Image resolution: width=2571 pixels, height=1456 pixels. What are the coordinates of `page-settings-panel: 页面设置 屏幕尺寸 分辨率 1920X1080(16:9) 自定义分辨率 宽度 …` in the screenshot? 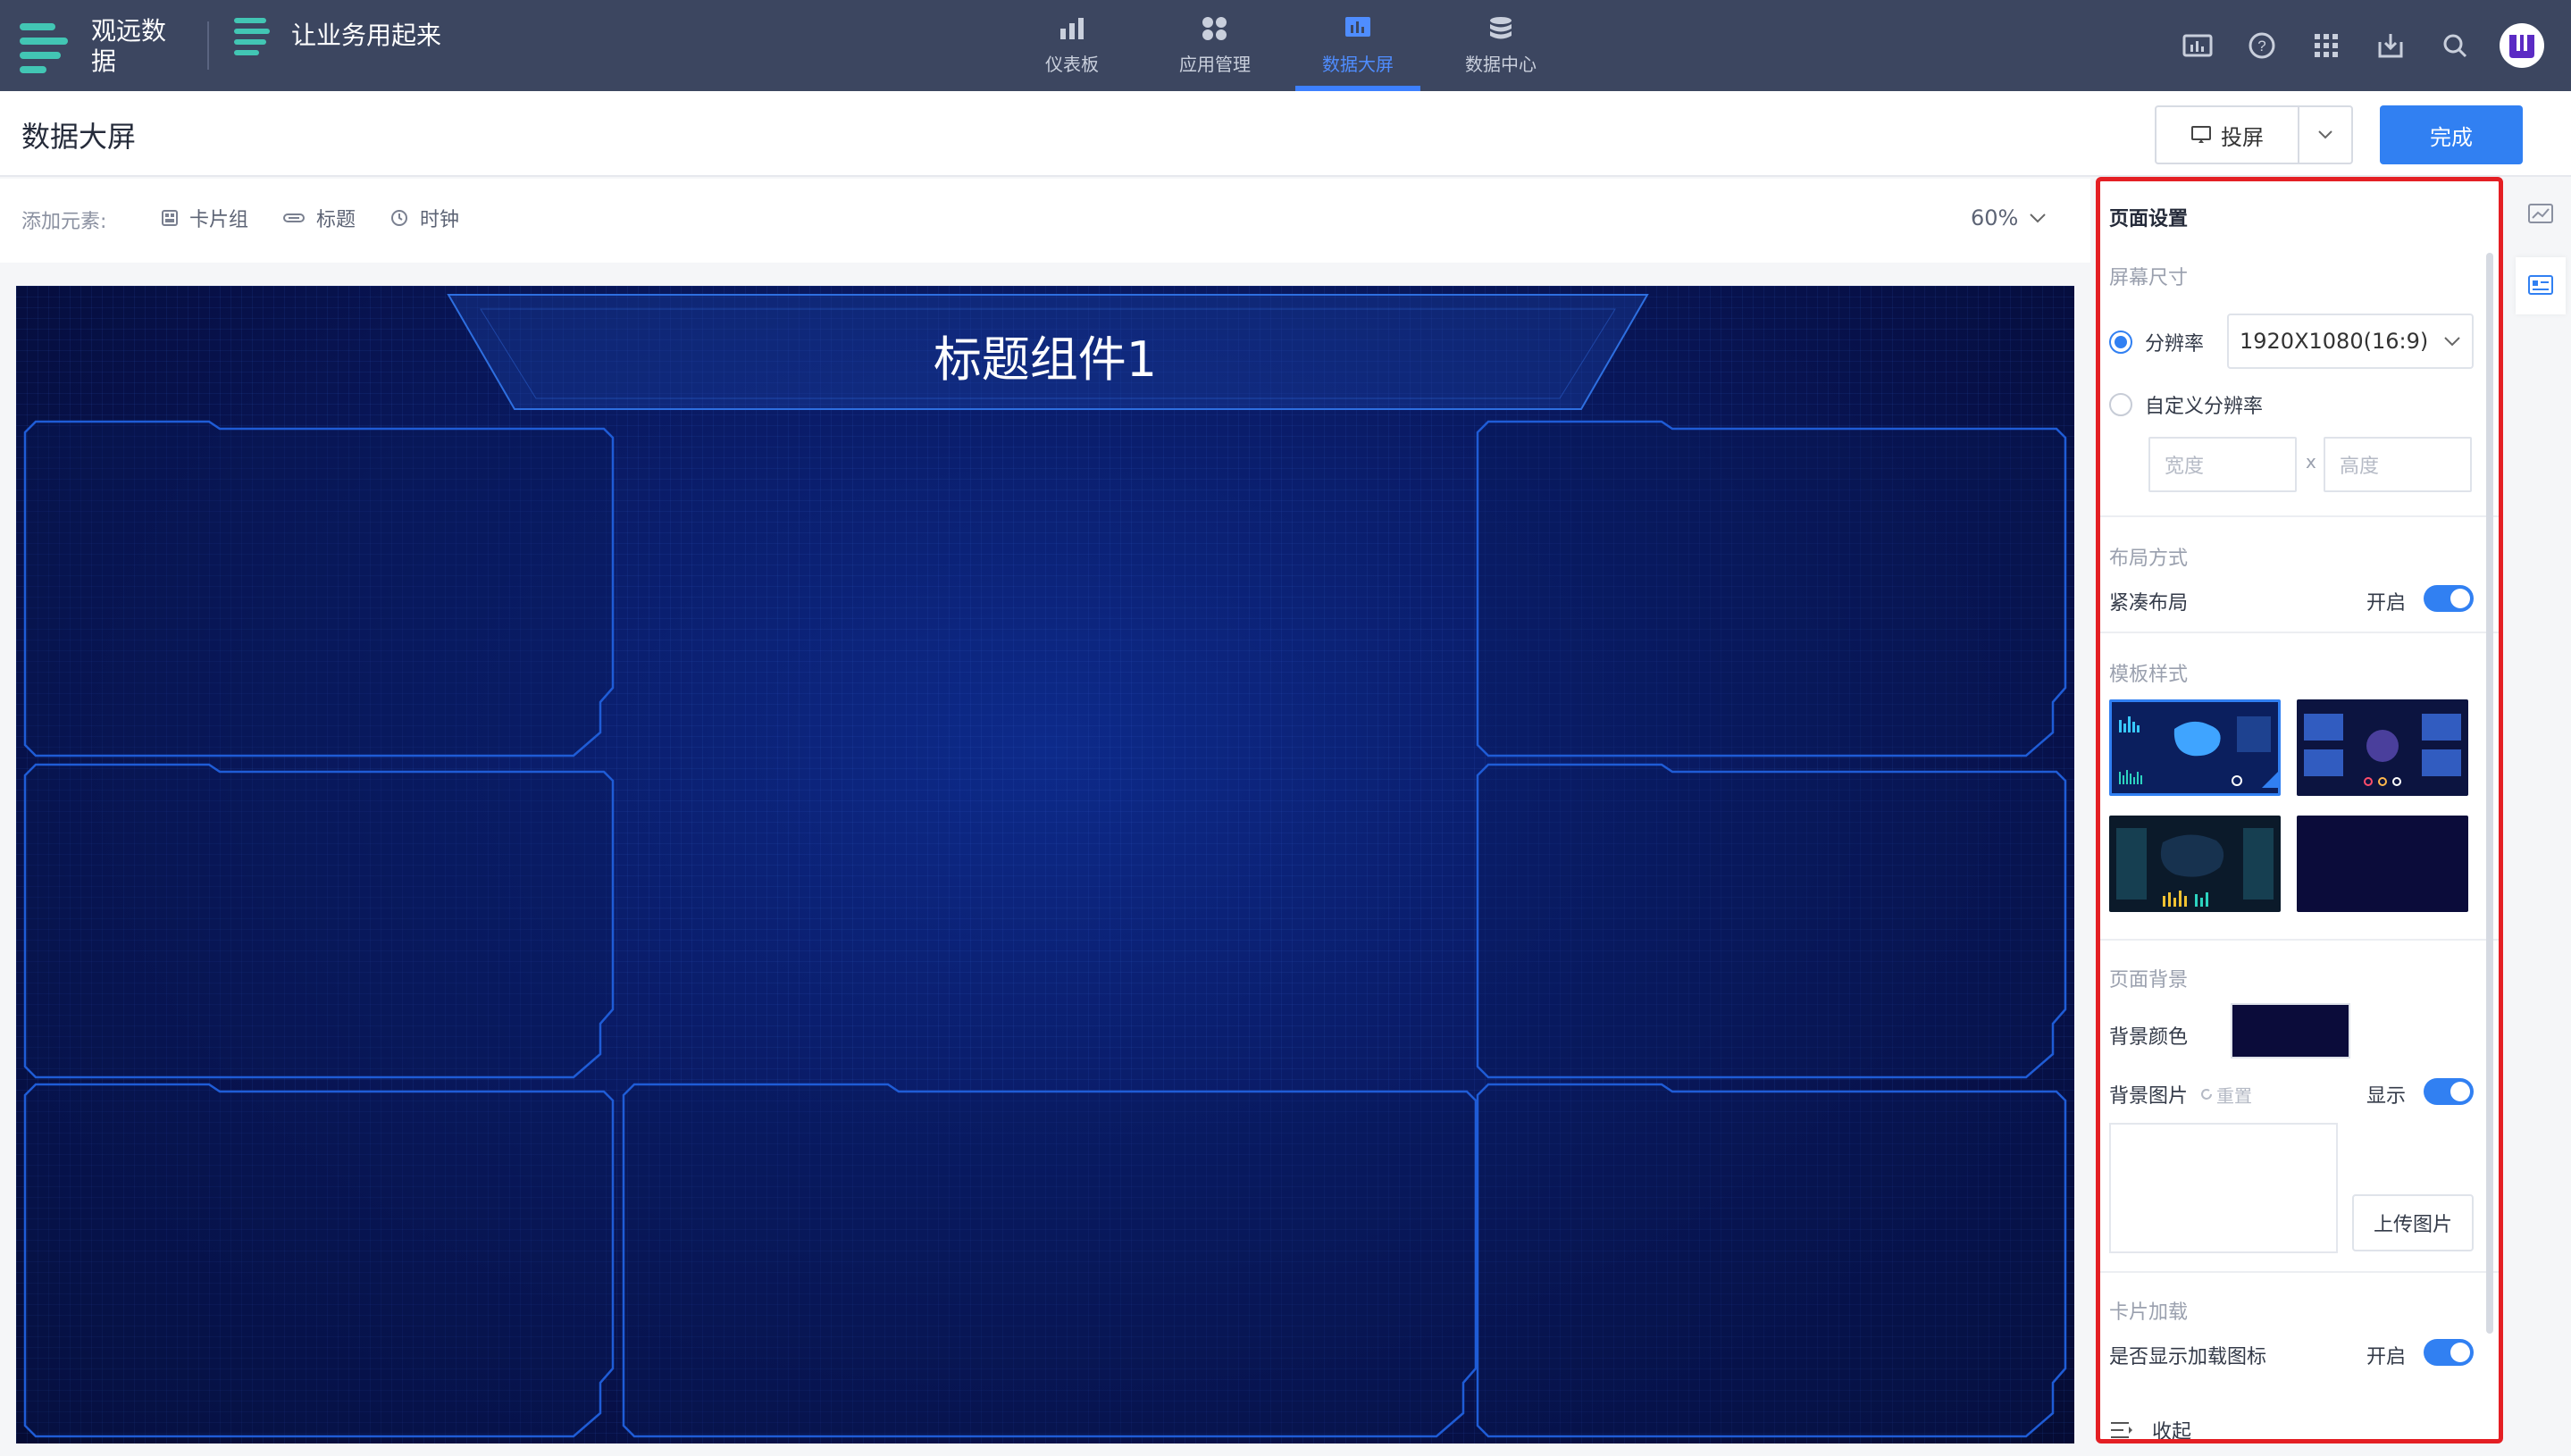 It's located at (2299, 810).